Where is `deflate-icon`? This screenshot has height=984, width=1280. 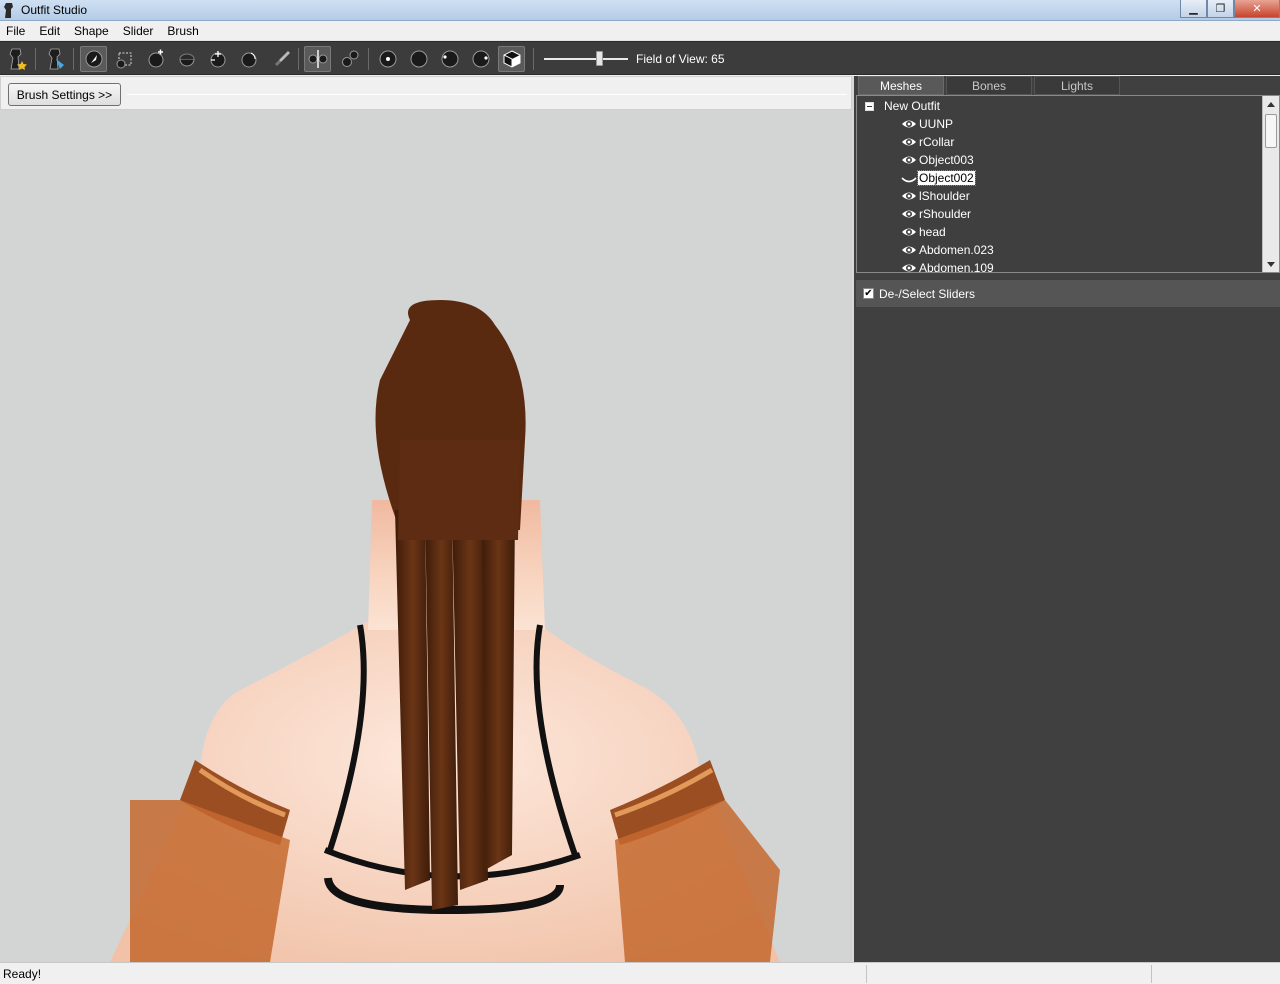 deflate-icon is located at coordinates (186, 60).